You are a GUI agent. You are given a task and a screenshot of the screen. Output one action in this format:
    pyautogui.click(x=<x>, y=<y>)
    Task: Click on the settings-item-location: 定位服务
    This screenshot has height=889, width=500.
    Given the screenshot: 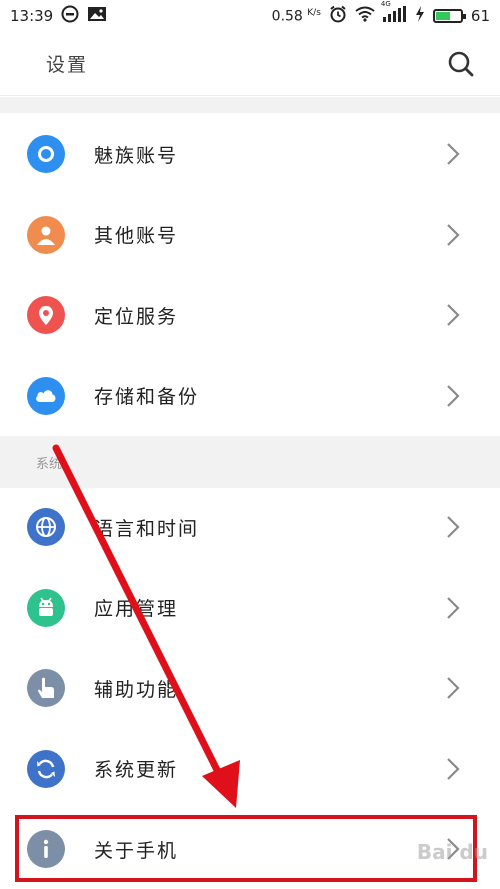 What is the action you would take?
    pyautogui.click(x=250, y=315)
    